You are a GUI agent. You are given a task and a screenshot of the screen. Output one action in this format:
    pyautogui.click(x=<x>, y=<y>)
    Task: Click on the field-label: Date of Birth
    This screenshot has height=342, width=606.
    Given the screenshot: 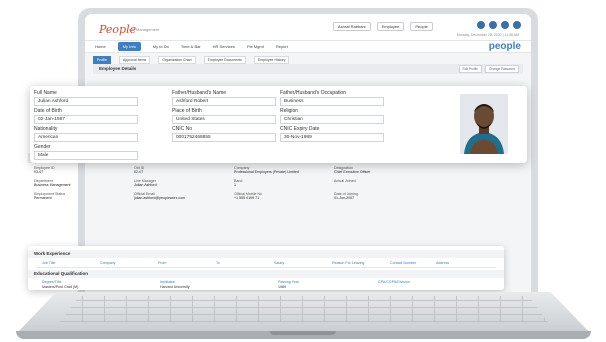 What is the action you would take?
    pyautogui.click(x=48, y=111)
    